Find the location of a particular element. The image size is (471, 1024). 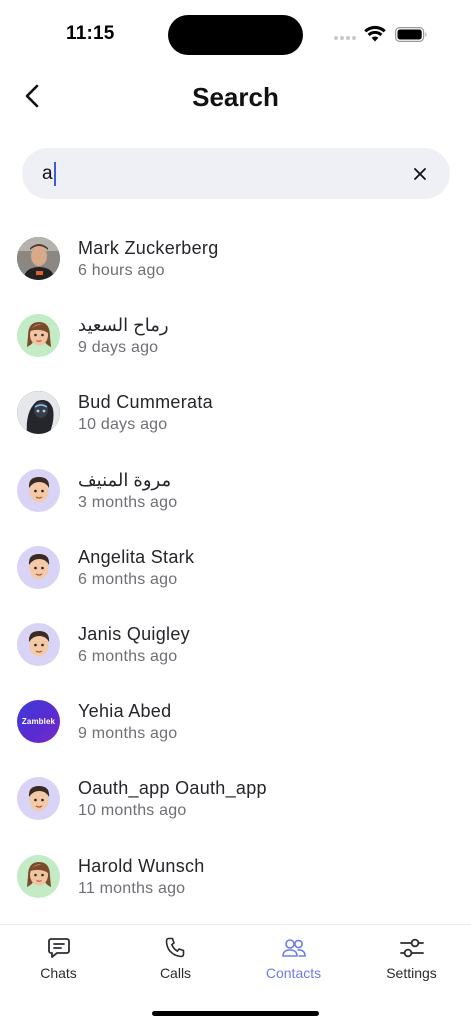

tab-chats: Chats is located at coordinates (58, 960).